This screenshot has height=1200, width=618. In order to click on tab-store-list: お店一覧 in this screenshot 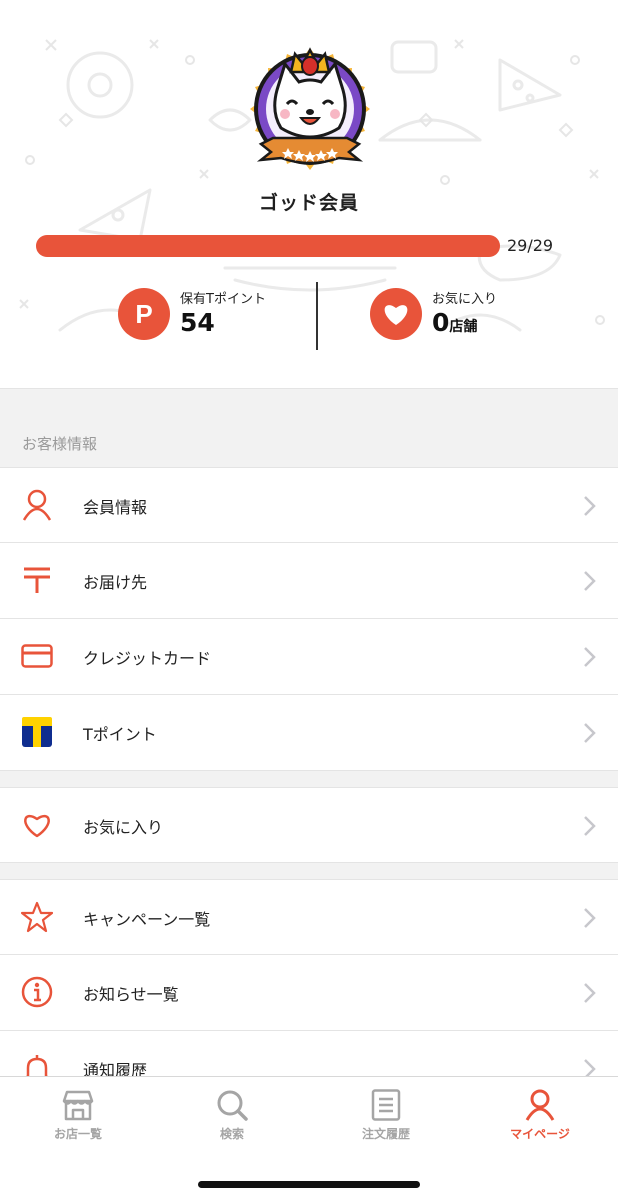, I will do `click(78, 1119)`.